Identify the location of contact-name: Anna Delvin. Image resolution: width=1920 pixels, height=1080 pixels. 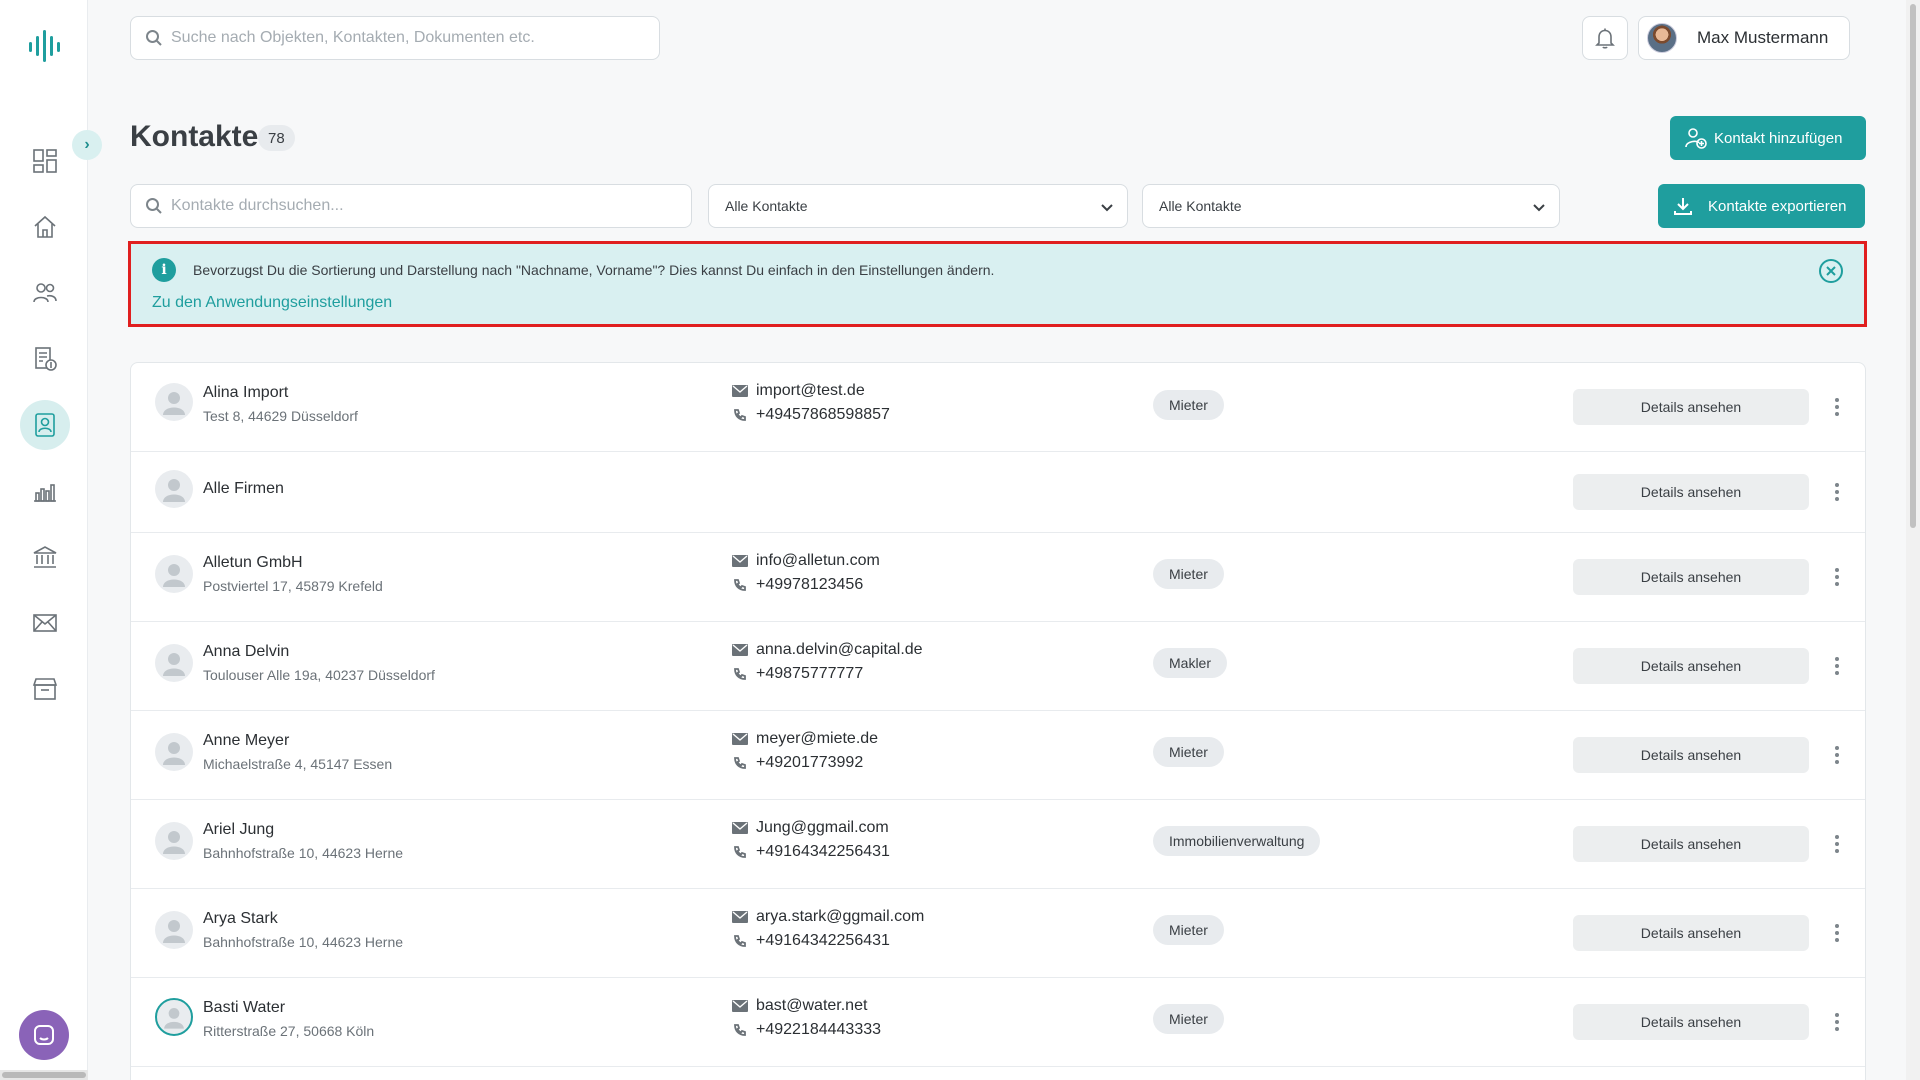
(246, 652).